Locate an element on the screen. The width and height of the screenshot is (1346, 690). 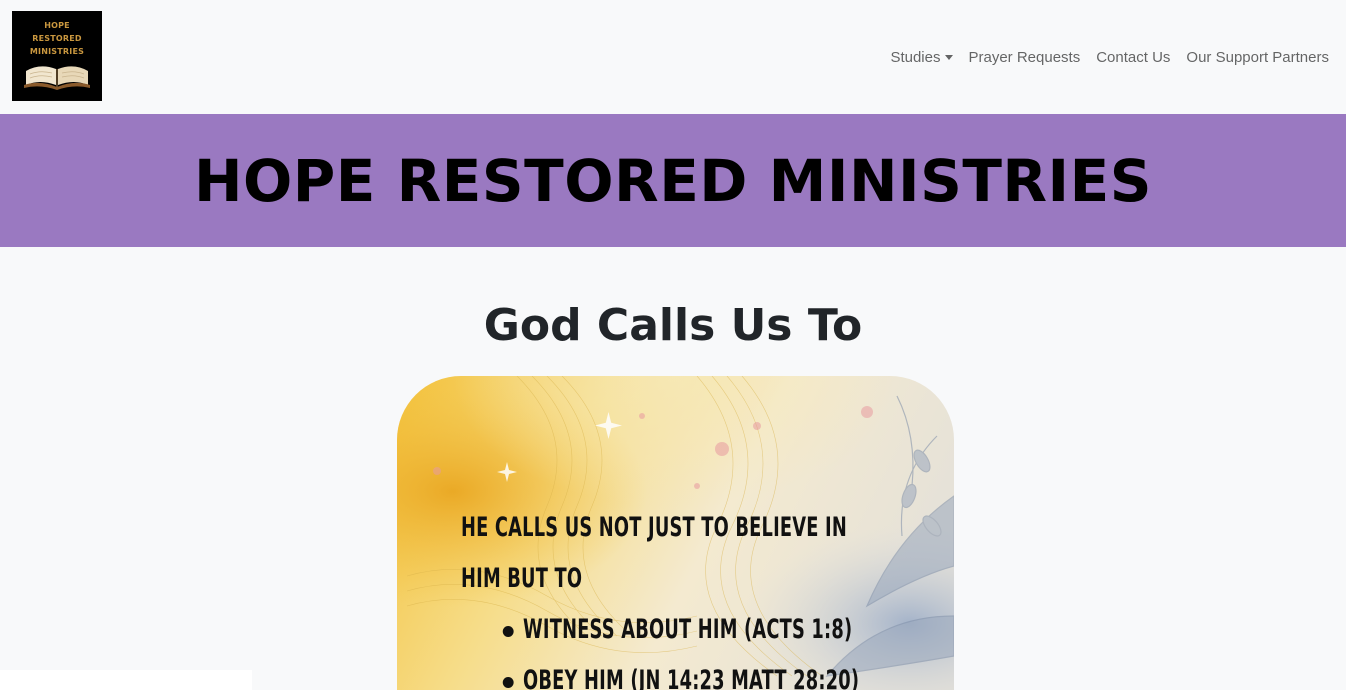
nav-studies-dropdown: Studies is located at coordinates (921, 57).